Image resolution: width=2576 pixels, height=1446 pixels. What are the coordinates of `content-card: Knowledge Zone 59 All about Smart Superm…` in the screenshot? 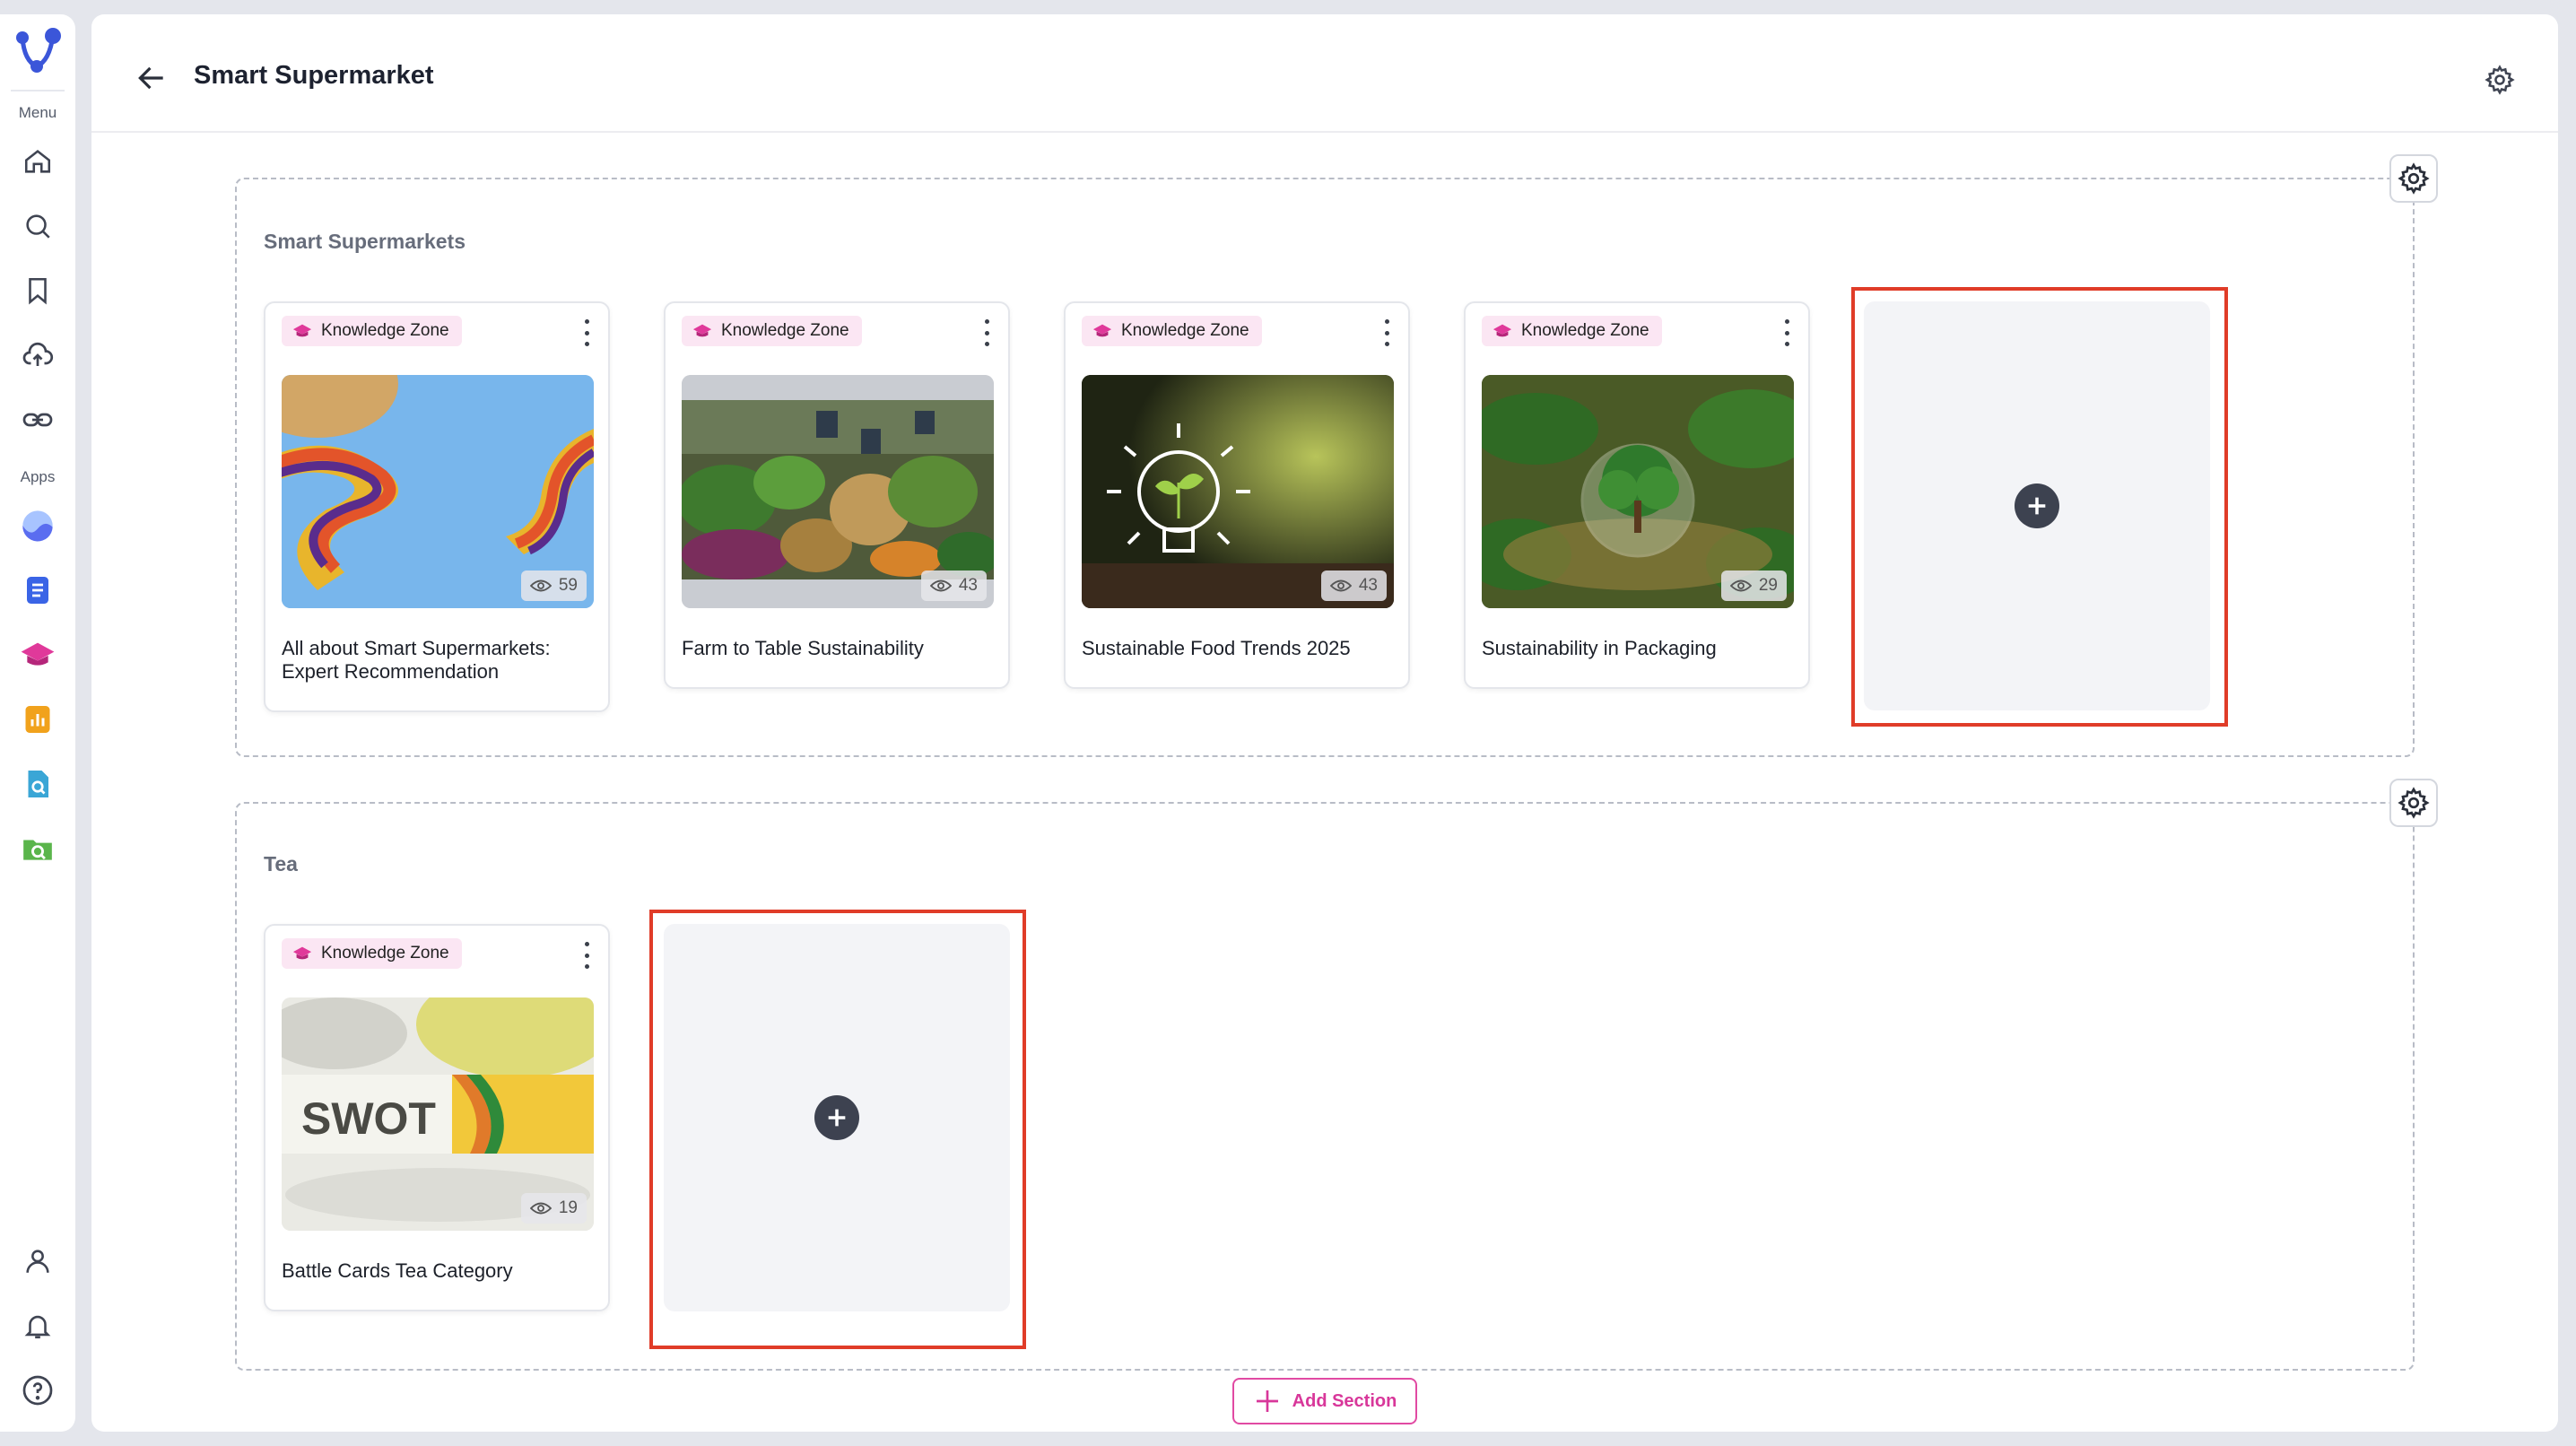 It's located at (437, 506).